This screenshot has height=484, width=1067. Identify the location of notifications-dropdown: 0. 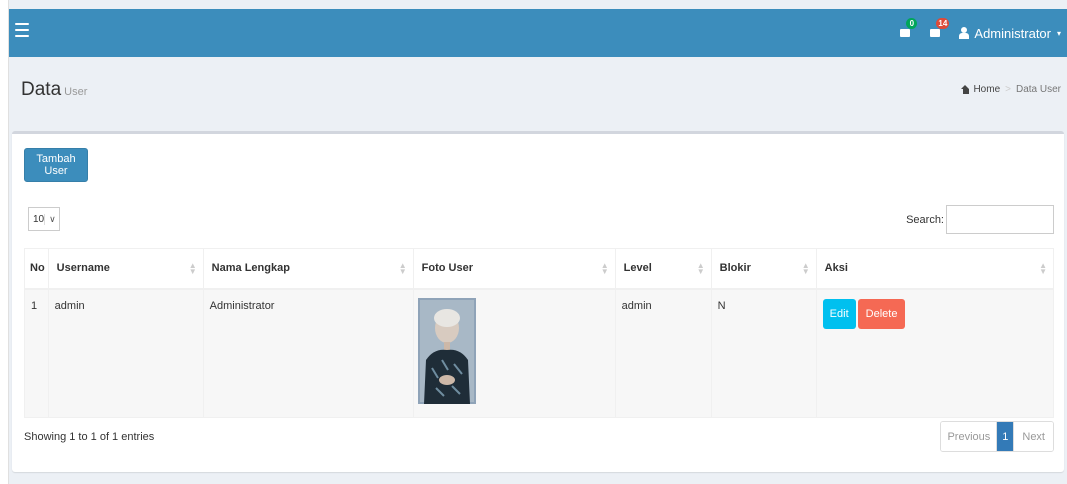
(908, 30).